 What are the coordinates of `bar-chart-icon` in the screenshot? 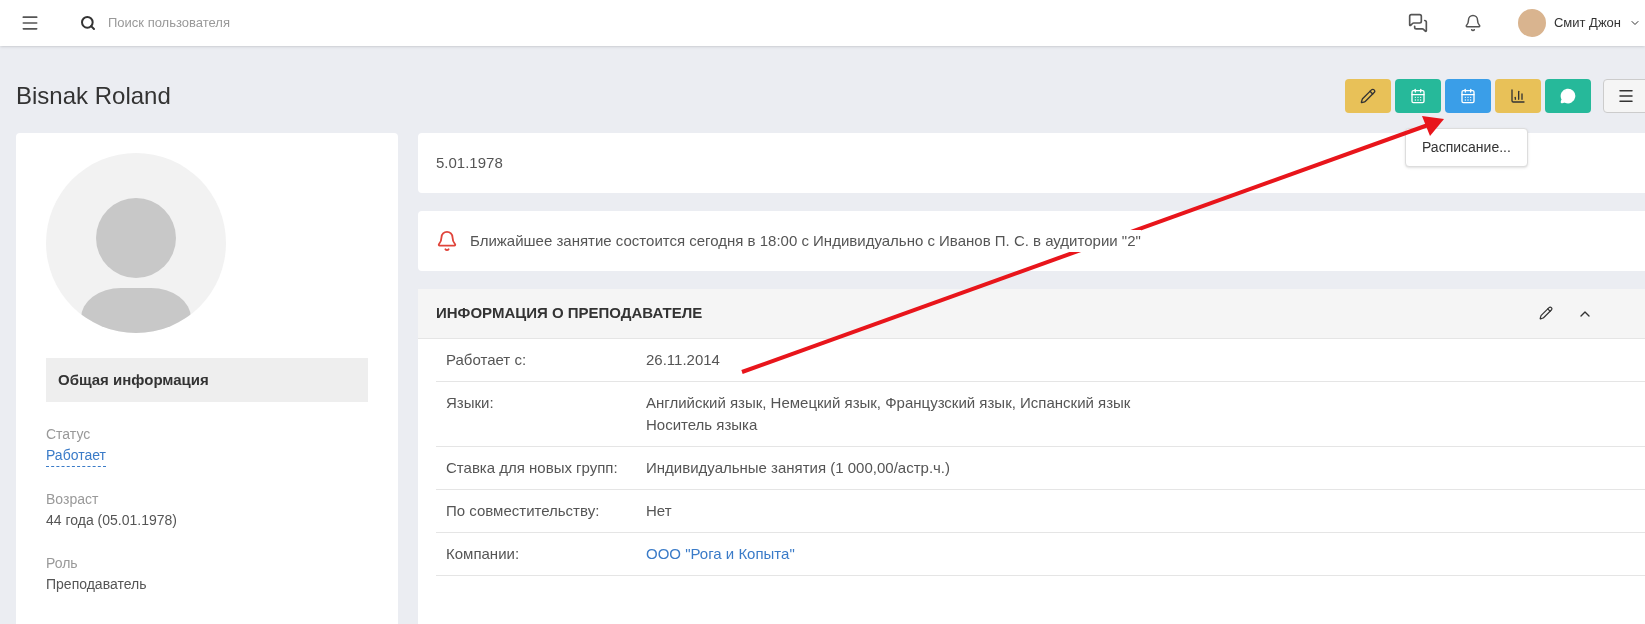 It's located at (1518, 96).